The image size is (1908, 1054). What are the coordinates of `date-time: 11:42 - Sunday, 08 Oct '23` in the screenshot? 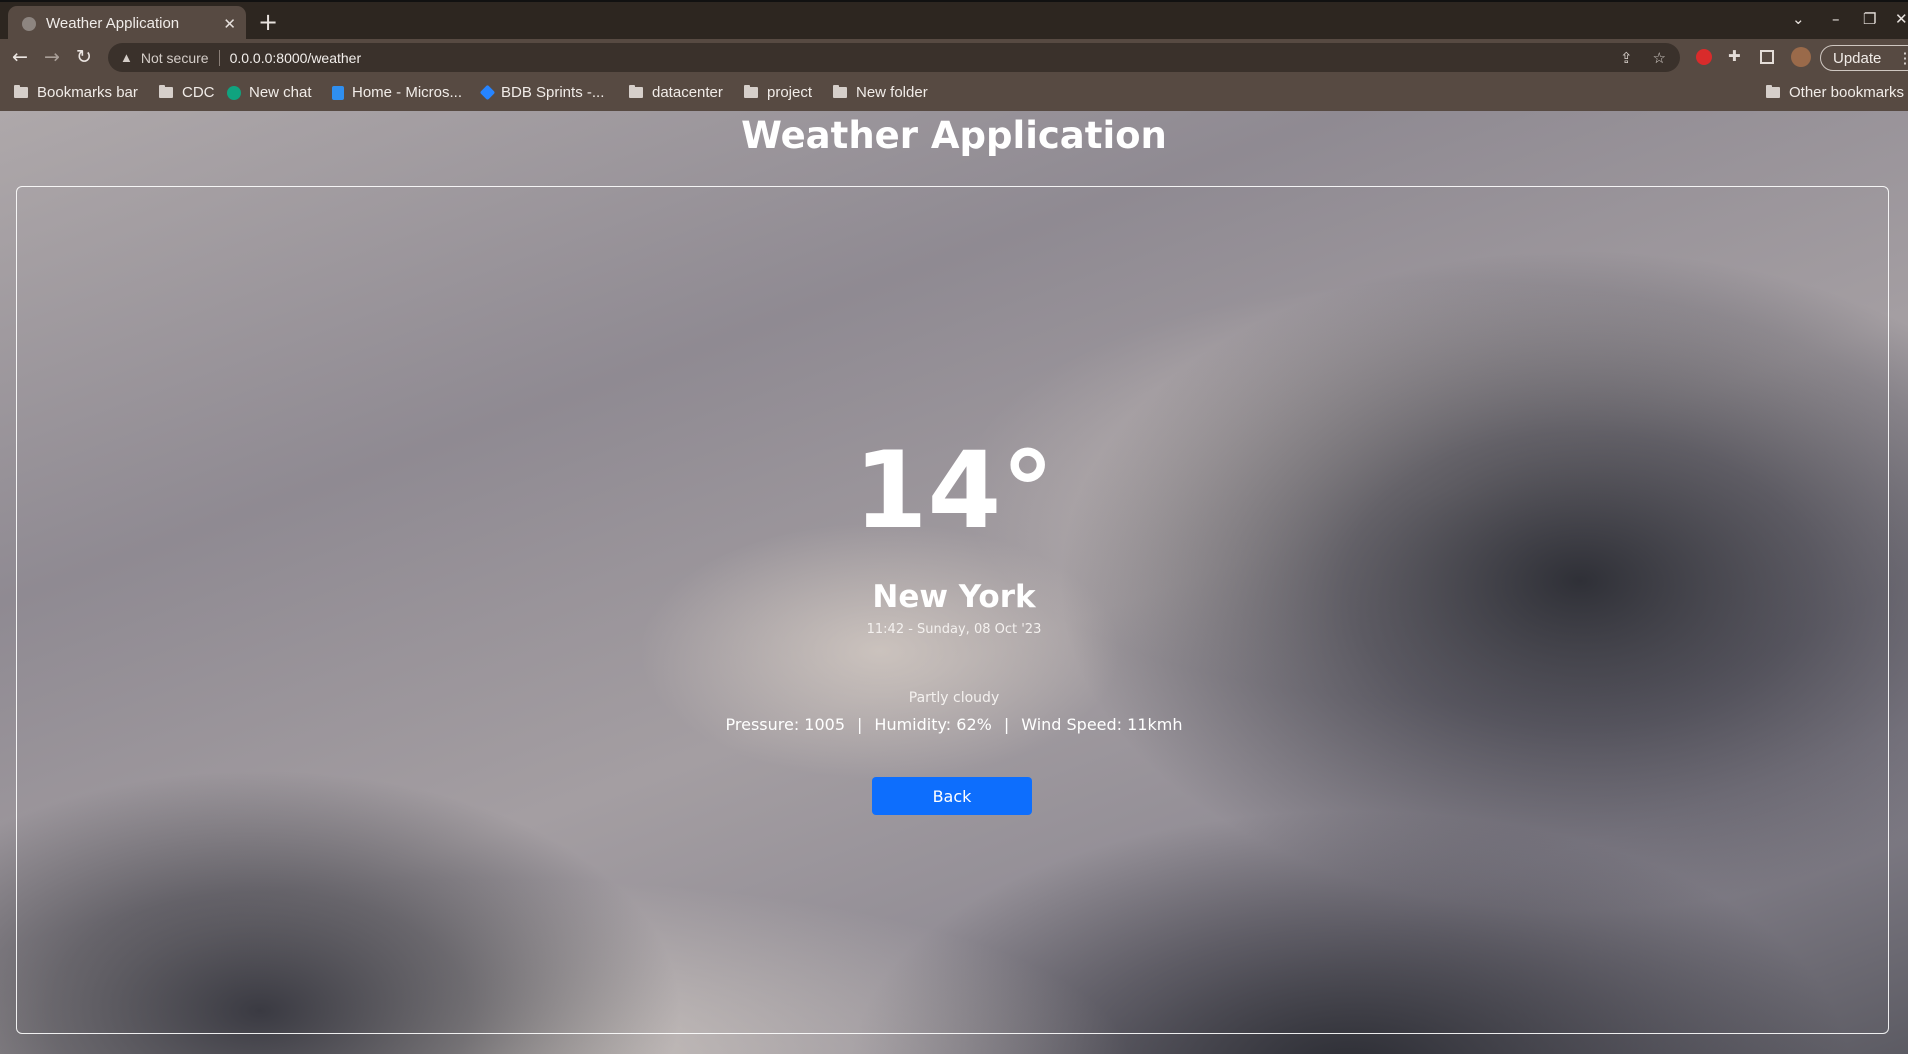 It's located at (954, 629).